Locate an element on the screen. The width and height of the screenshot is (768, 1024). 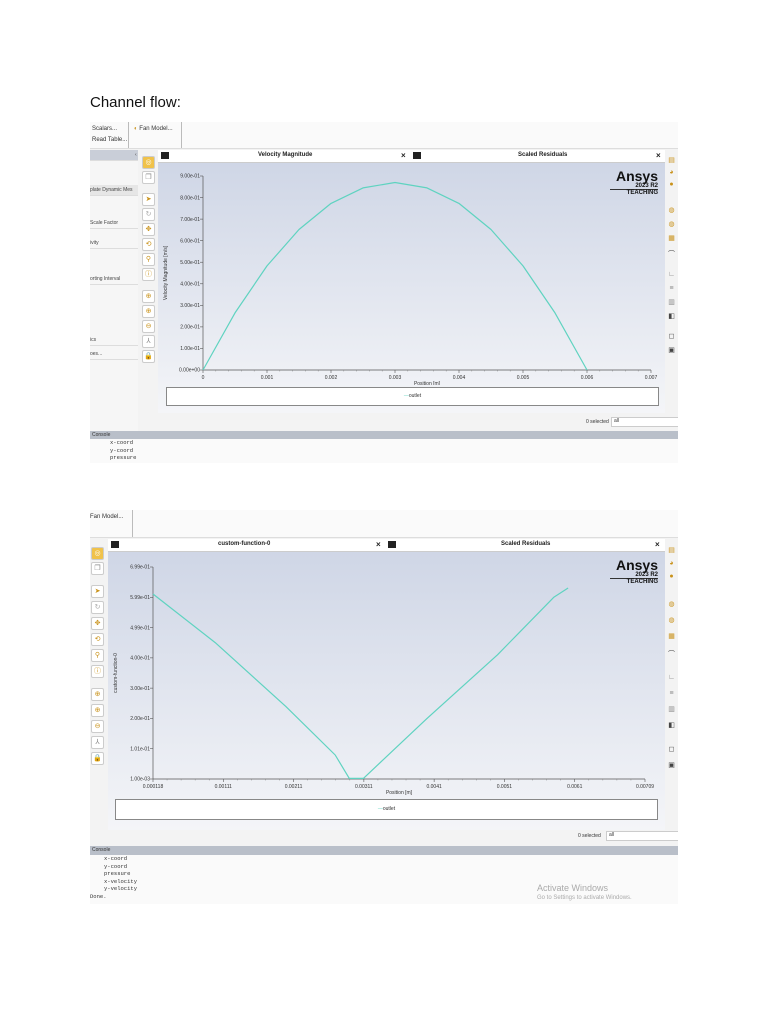
tab-velocity-magnitude: Velocity Magnitude is located at coordinates (285, 155).